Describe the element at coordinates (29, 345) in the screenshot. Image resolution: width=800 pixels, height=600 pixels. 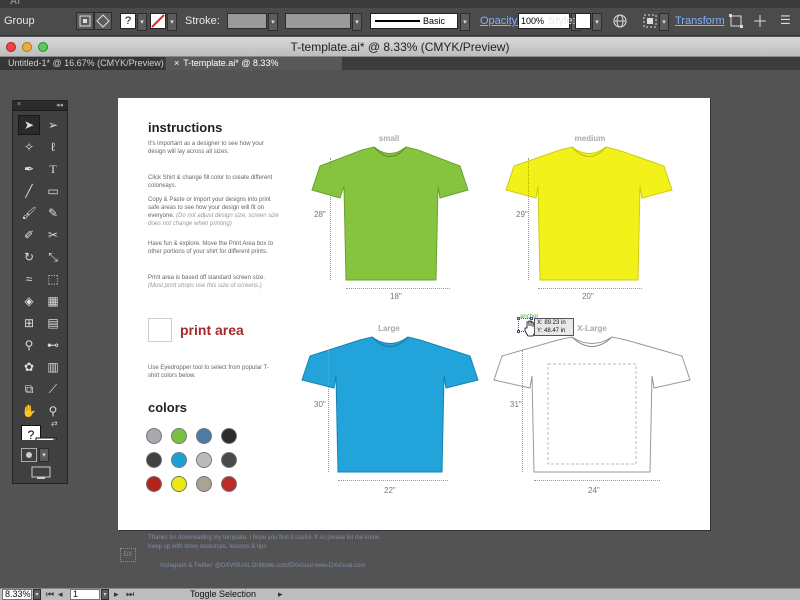
I see `eyedropper-tool: ⚲` at that location.